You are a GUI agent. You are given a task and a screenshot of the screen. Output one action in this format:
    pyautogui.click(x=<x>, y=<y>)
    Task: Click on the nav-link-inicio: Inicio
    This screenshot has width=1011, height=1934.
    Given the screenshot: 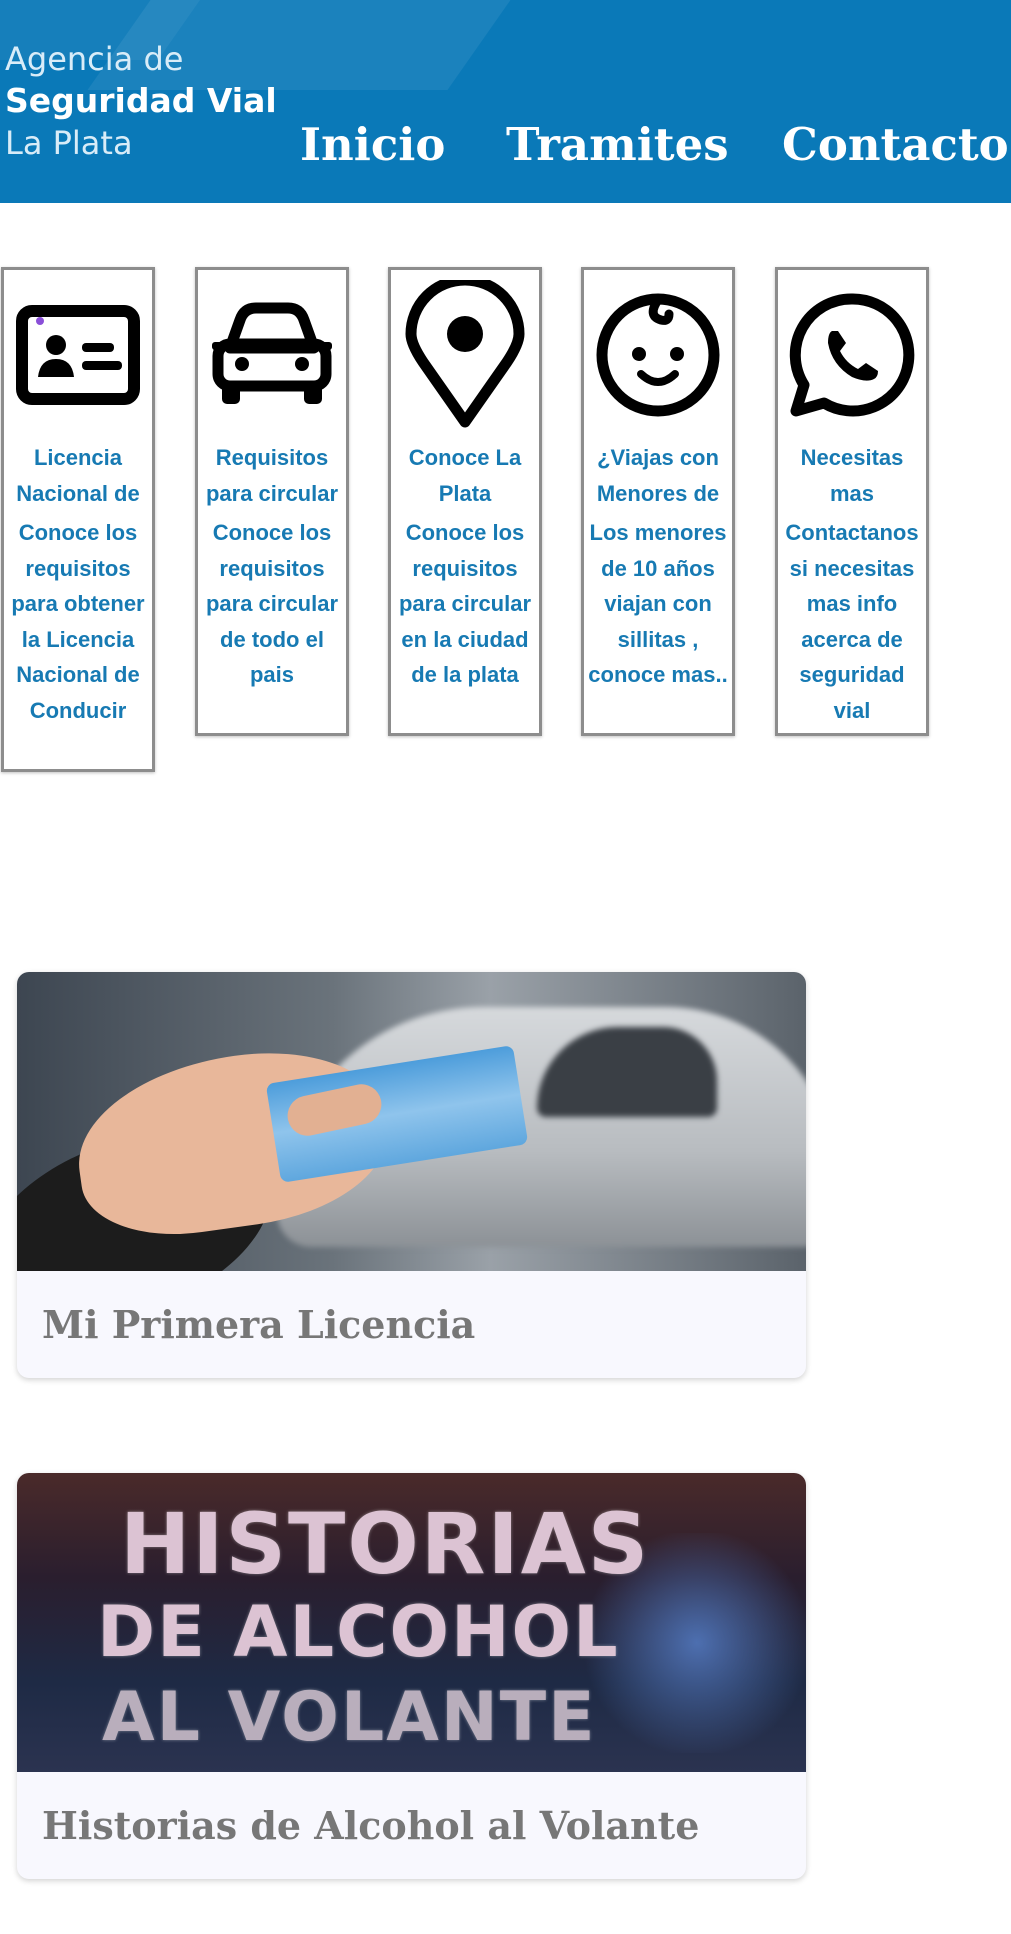 What is the action you would take?
    pyautogui.click(x=372, y=144)
    